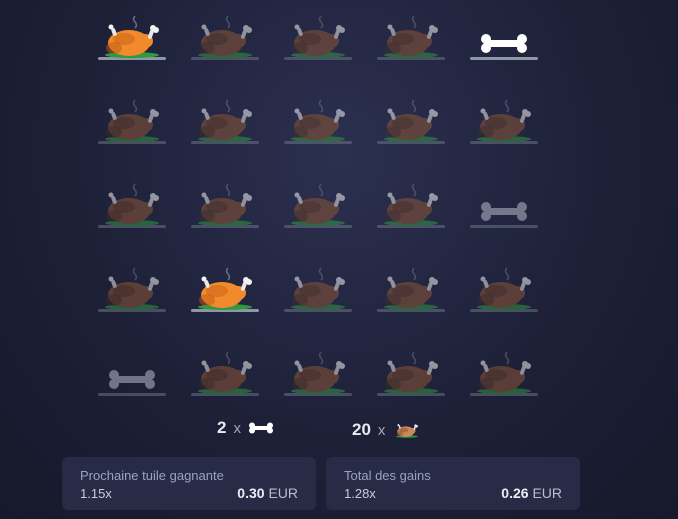 The image size is (678, 519). What do you see at coordinates (222, 427) in the screenshot?
I see `bones-count: 2` at bounding box center [222, 427].